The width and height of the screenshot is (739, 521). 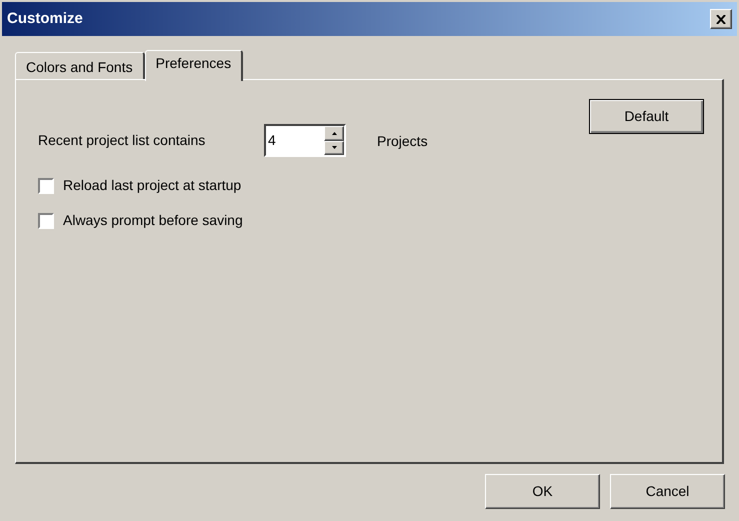 I want to click on dialog-button: OK, so click(x=542, y=491).